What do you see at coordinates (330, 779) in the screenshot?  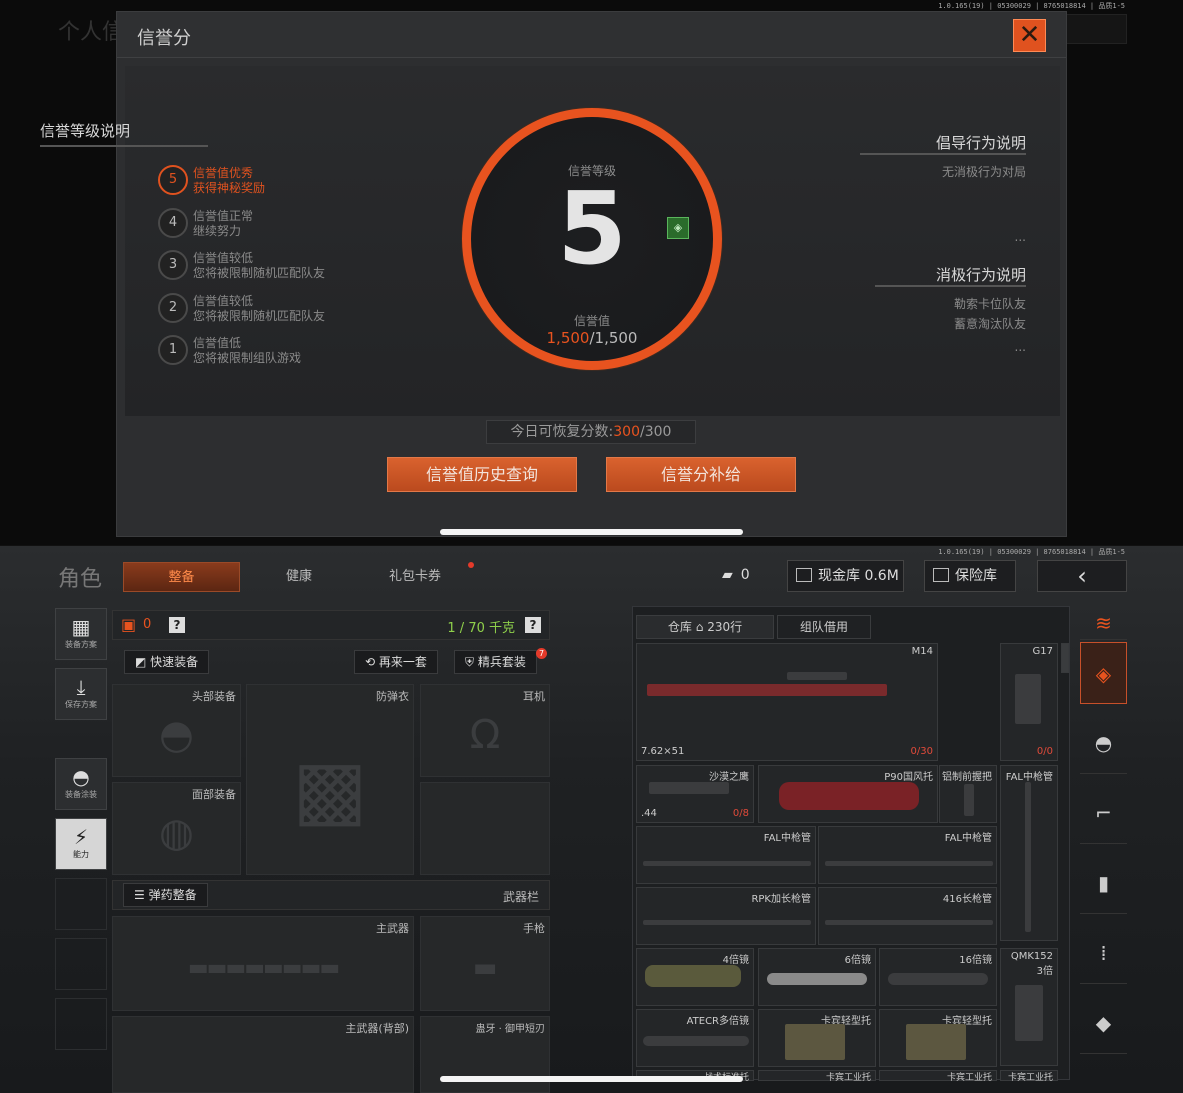 I see `slot-vest: 防弹衣 ▩` at bounding box center [330, 779].